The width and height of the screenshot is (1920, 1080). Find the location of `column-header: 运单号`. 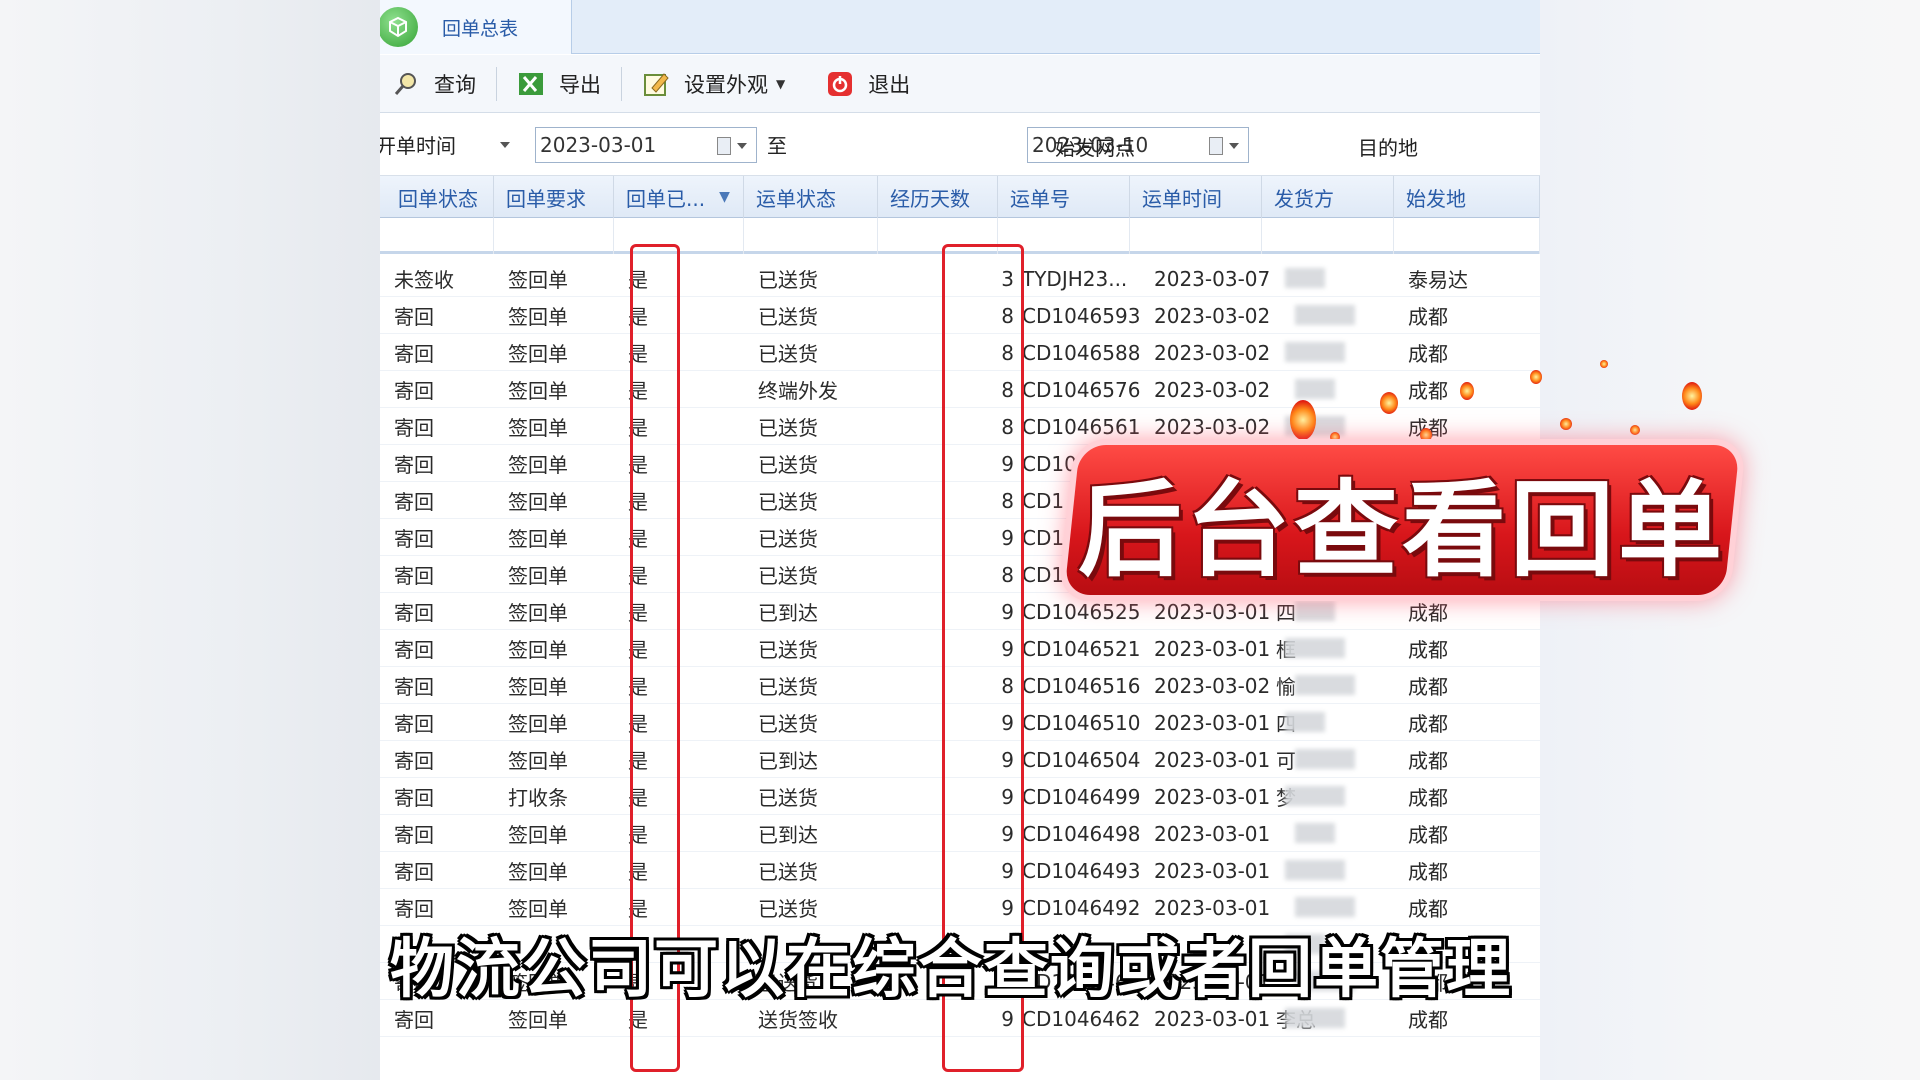

column-header: 运单号 is located at coordinates (1064, 197).